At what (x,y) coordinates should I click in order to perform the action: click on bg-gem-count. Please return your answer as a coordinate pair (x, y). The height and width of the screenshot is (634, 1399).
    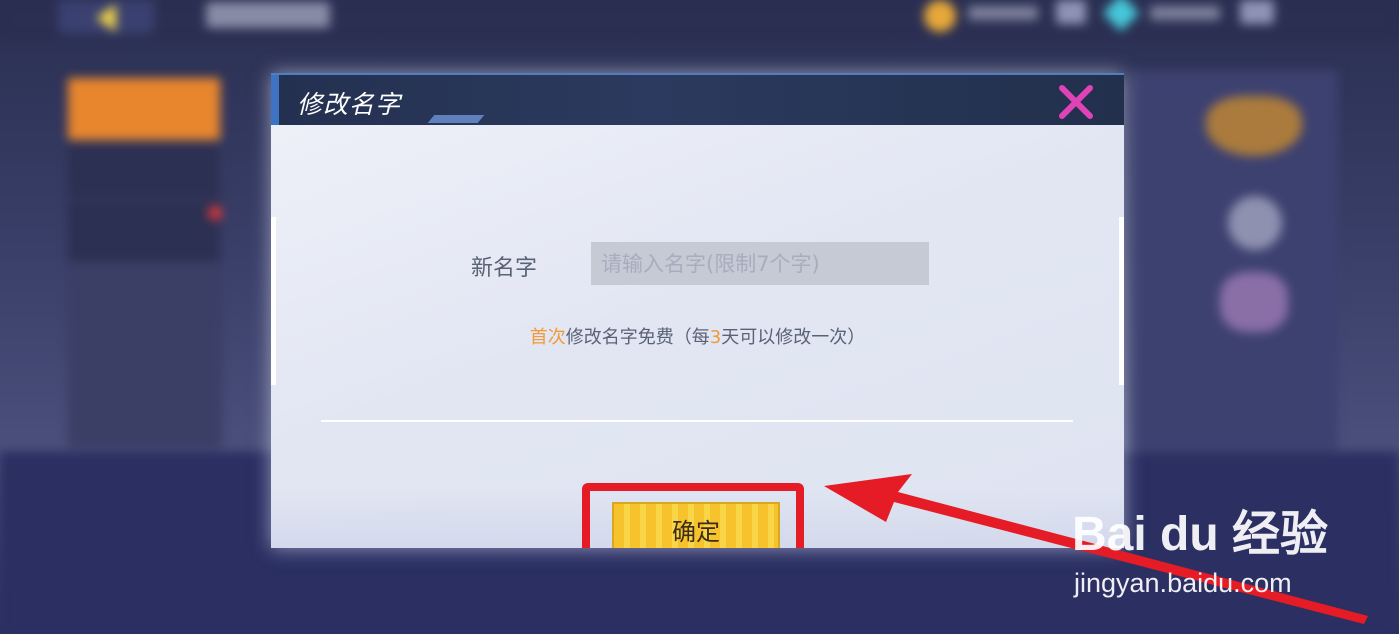
    Looking at the image, I should click on (1185, 13).